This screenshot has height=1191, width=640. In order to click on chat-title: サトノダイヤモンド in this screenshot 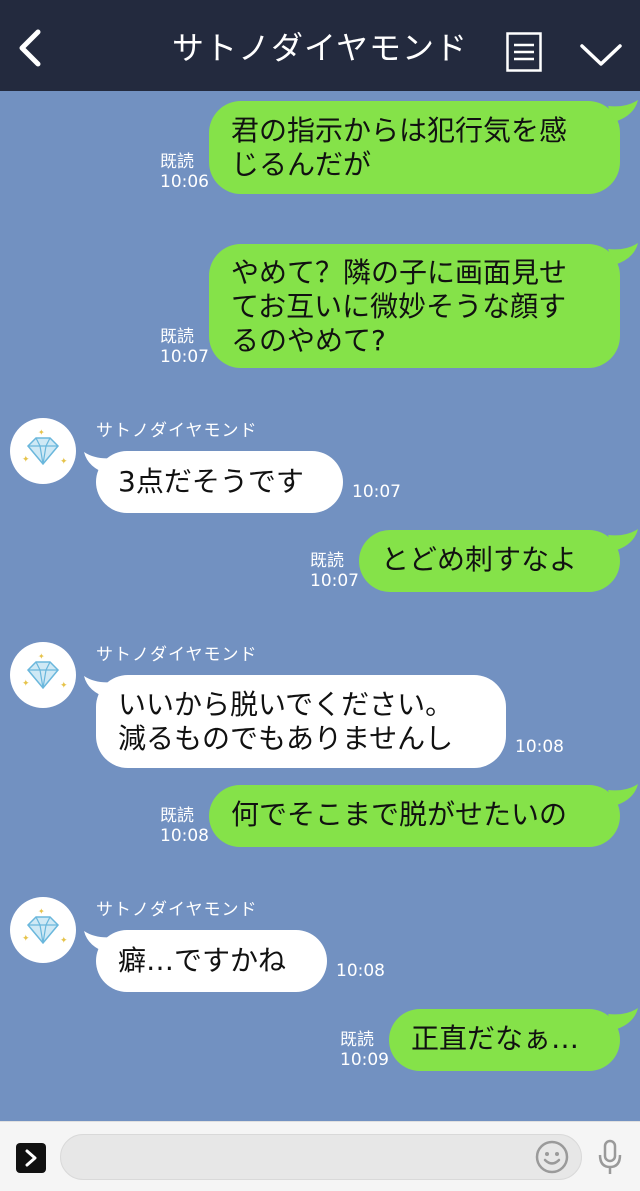, I will do `click(320, 48)`.